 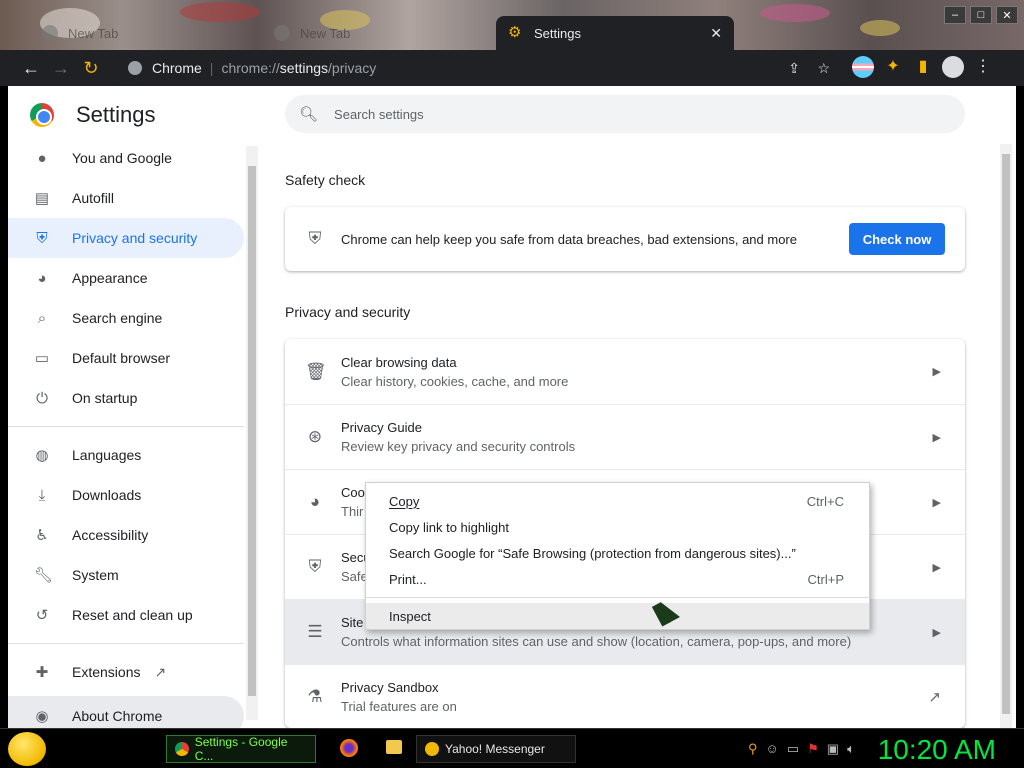 What do you see at coordinates (126, 278) in the screenshot?
I see `sidebar-item-appearance: ◕ Appearance` at bounding box center [126, 278].